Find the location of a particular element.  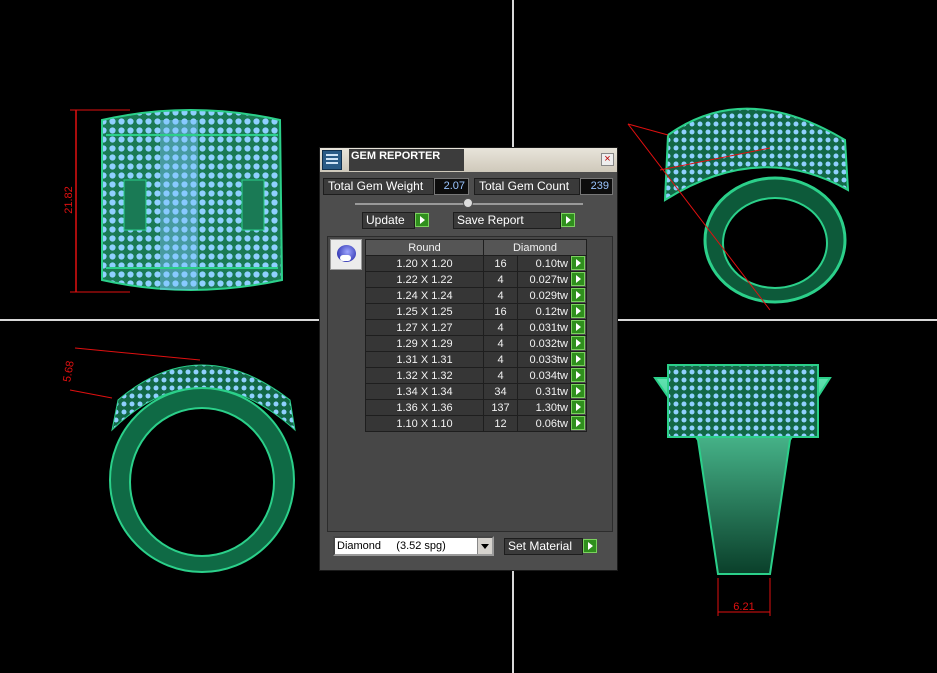

svg-text: 5.68 is located at coordinates (69, 371).